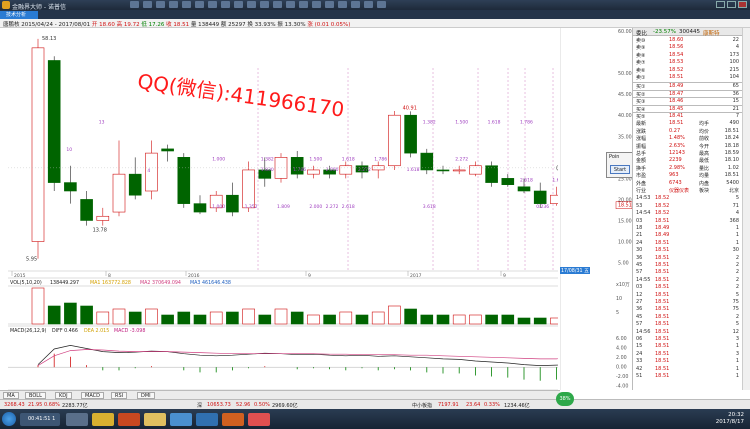  Describe the element at coordinates (641, 63) in the screenshot. I see `sell-level-label: 卖⑦` at that location.